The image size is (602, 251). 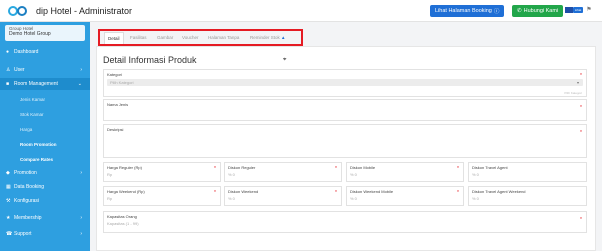 I want to click on wrench-icon: ⚒, so click(x=8, y=201).